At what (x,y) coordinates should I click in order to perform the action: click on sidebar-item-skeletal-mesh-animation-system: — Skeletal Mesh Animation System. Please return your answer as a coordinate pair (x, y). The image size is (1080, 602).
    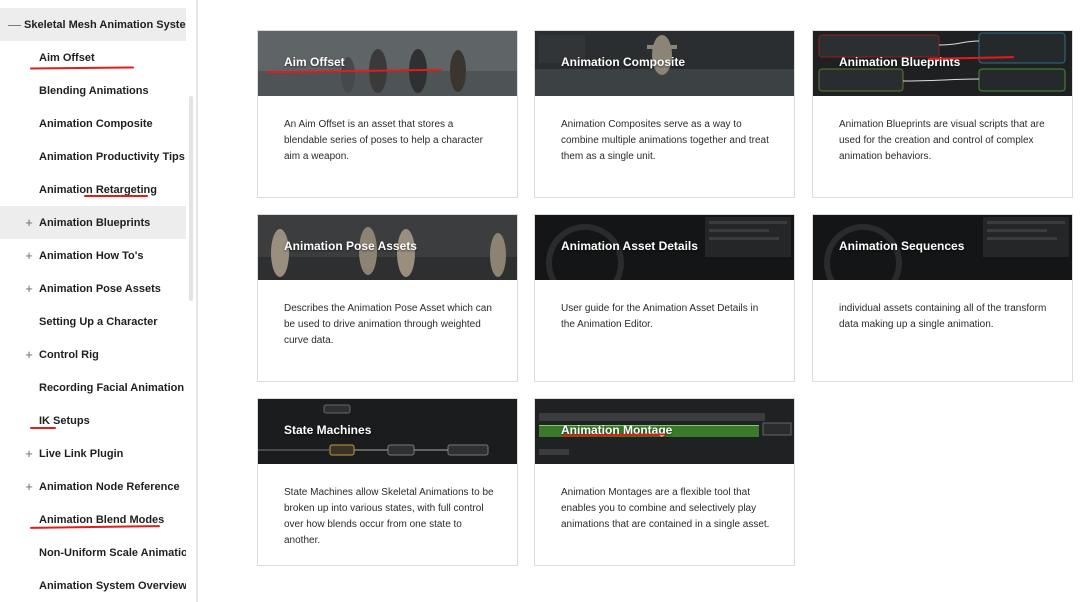
    Looking at the image, I should click on (93, 24).